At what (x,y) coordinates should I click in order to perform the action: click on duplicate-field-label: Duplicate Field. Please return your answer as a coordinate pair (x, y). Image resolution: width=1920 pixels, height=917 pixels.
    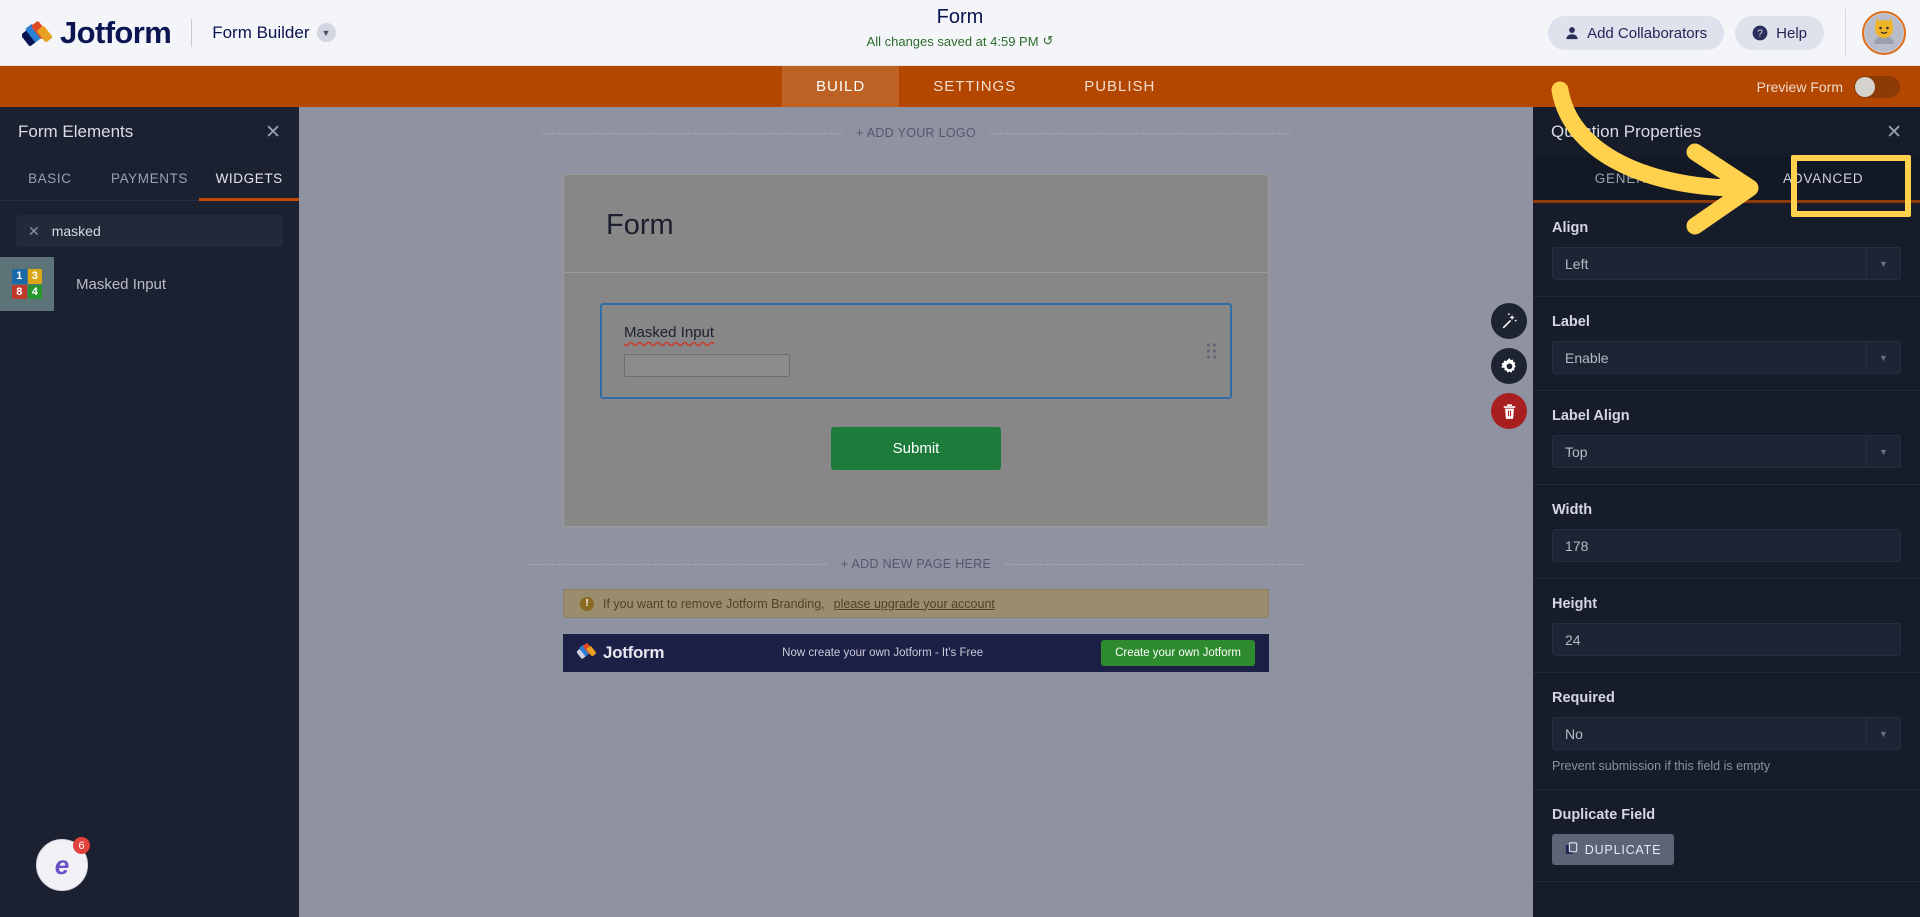
    Looking at the image, I should click on (1604, 815).